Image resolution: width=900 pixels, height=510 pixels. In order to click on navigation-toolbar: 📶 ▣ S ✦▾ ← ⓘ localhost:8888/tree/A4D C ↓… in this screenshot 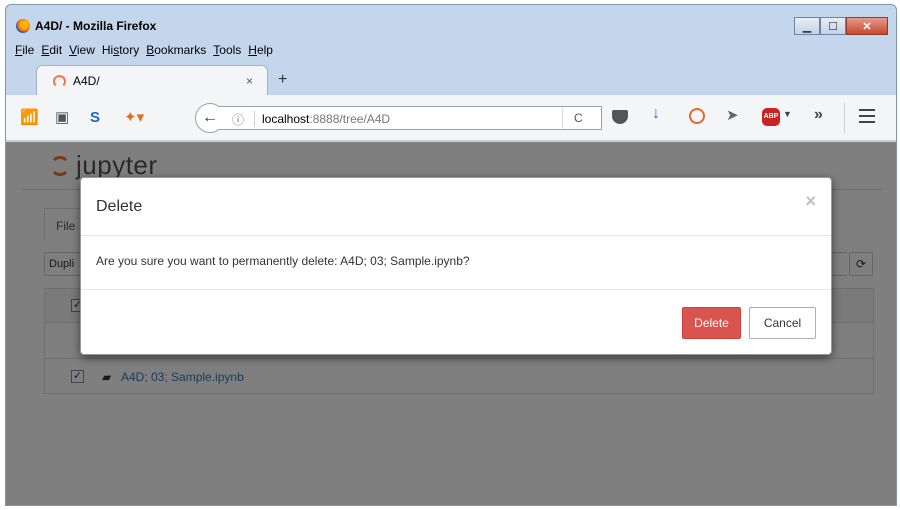, I will do `click(451, 118)`.